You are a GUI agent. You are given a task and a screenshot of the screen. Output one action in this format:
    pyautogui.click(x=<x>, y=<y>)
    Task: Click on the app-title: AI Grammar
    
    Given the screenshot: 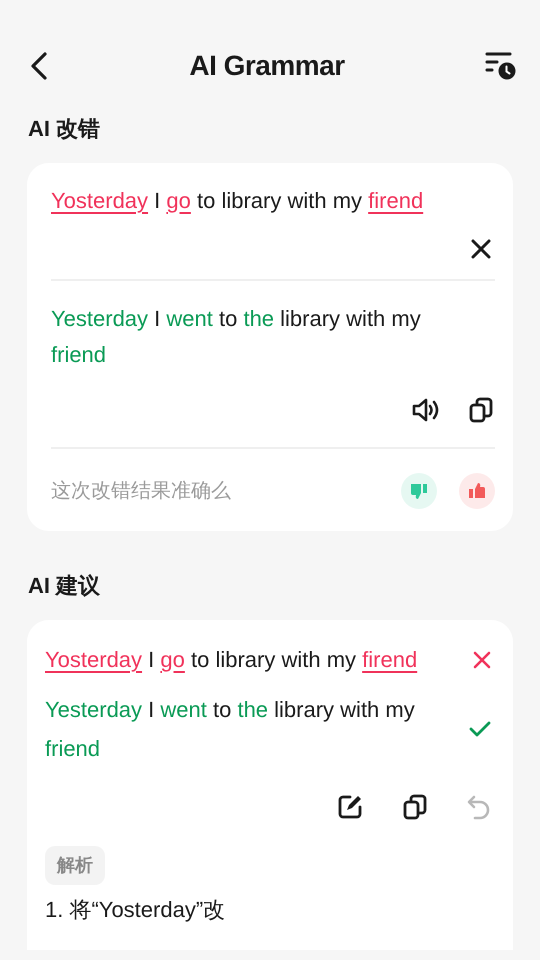 What is the action you would take?
    pyautogui.click(x=267, y=66)
    